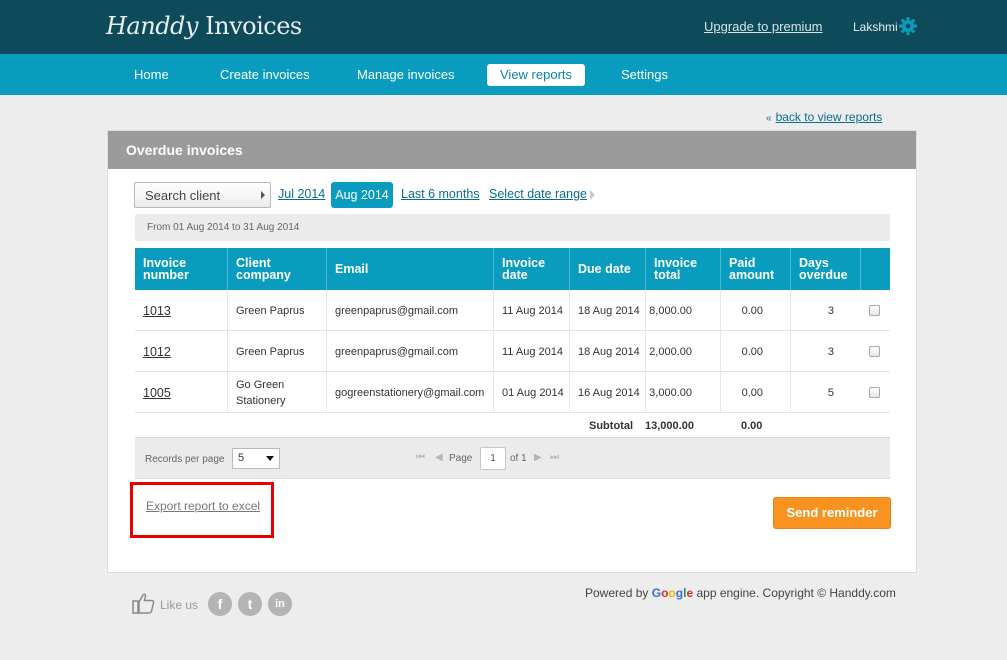 This screenshot has width=1007, height=660. What do you see at coordinates (276, 310) in the screenshot?
I see `cell-client: Green Paprus` at bounding box center [276, 310].